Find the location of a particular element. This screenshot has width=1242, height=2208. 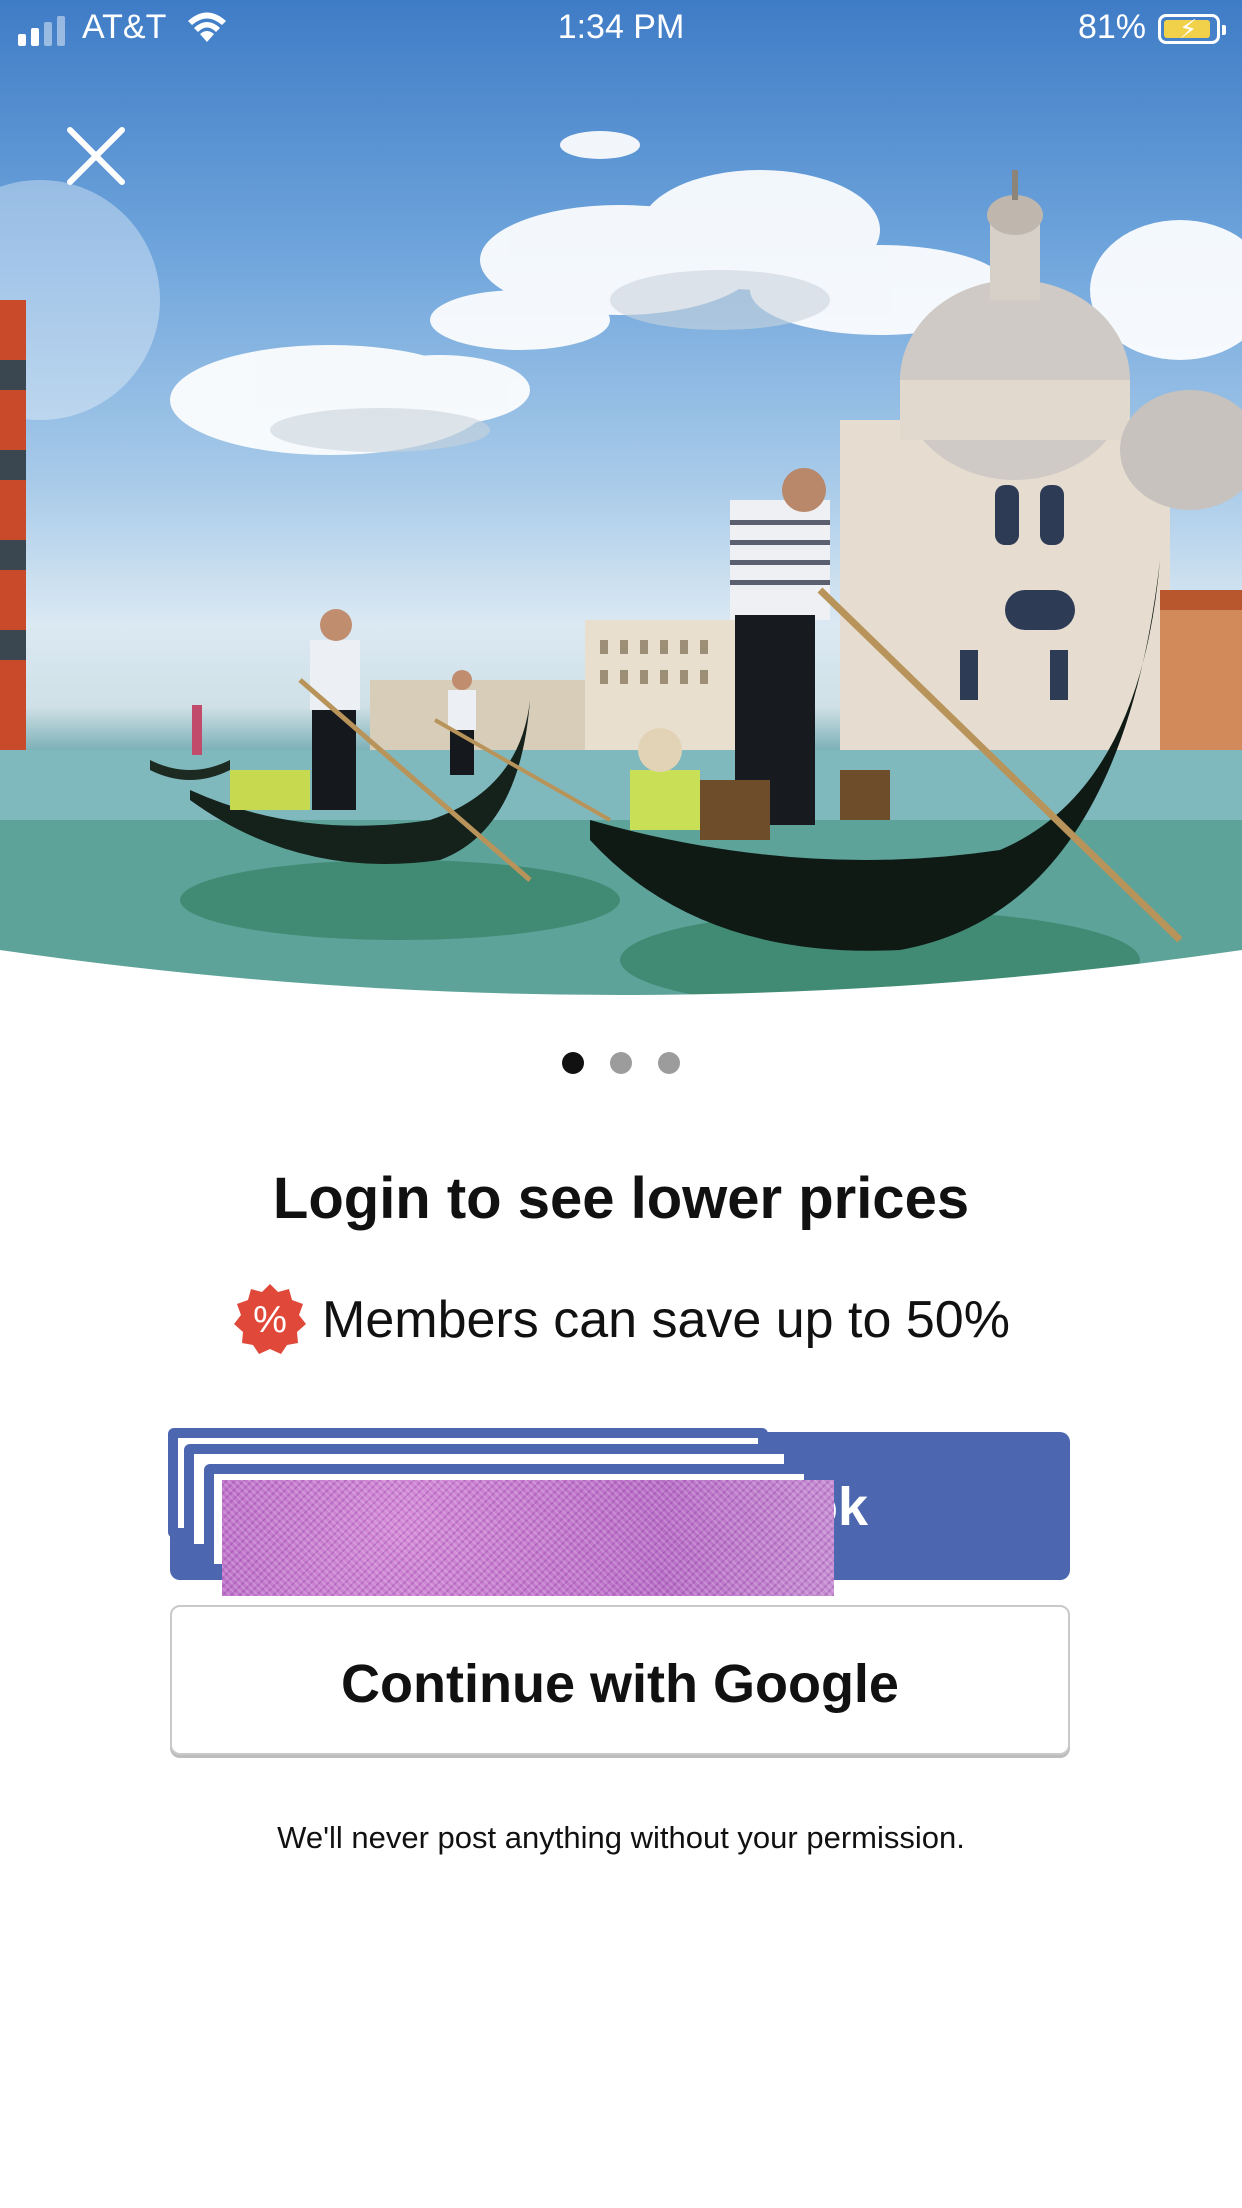

carousel-page-indicator is located at coordinates (621, 1063).